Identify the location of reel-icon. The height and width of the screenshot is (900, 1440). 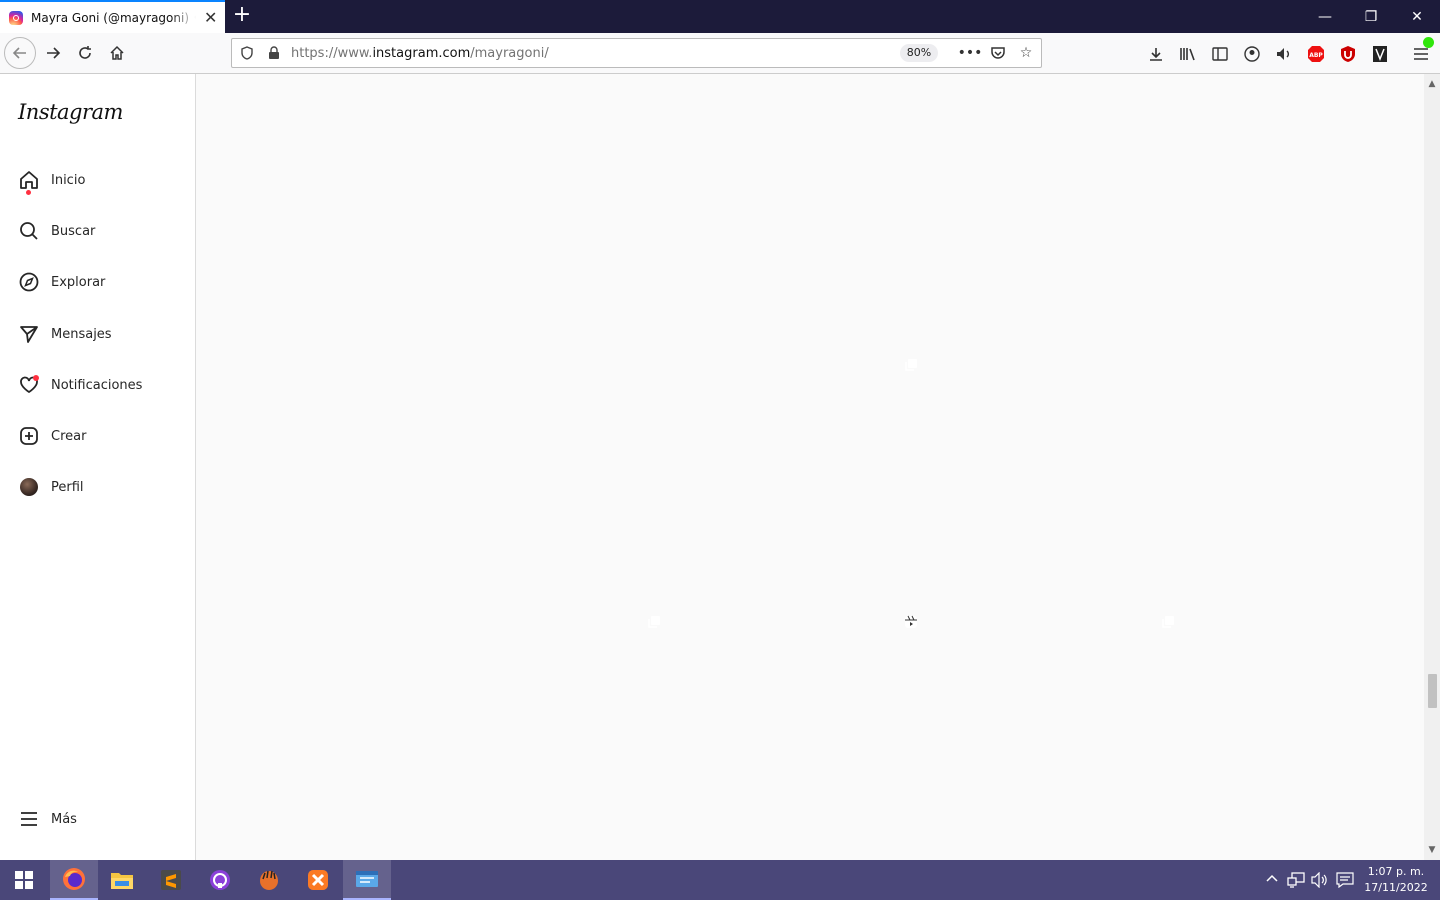
(911, 621).